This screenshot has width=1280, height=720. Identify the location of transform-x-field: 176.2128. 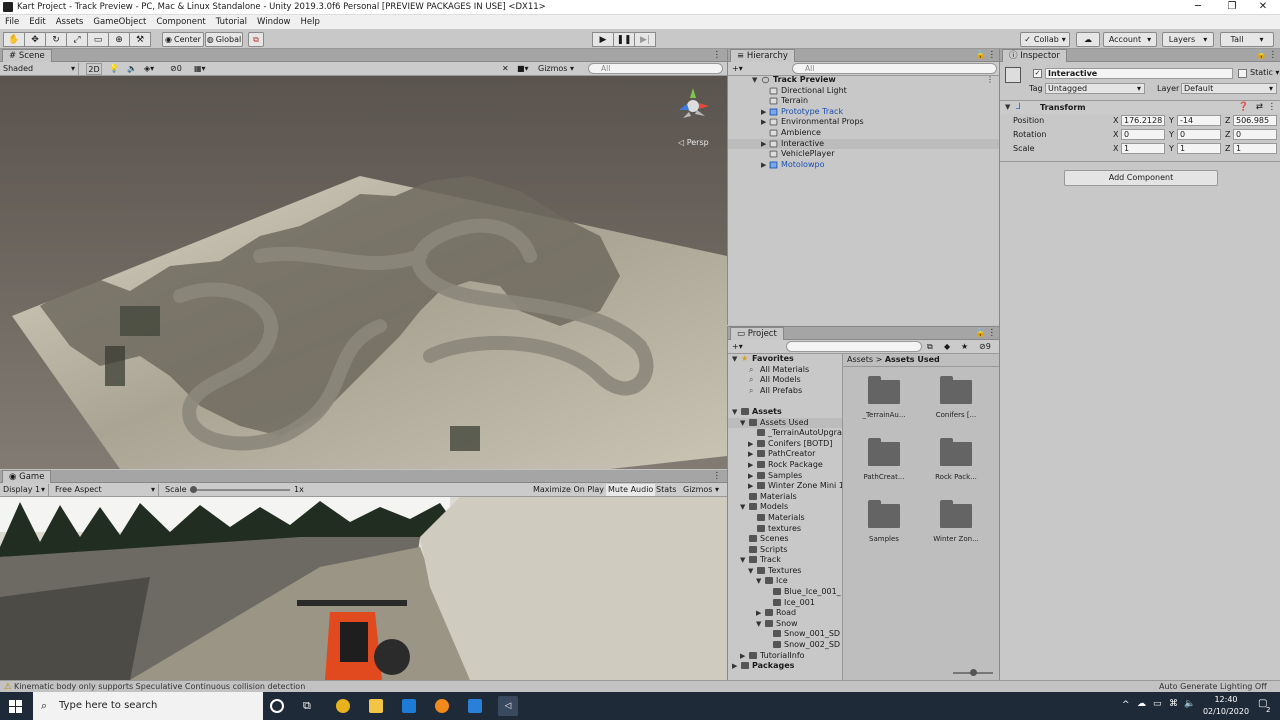
(1143, 120).